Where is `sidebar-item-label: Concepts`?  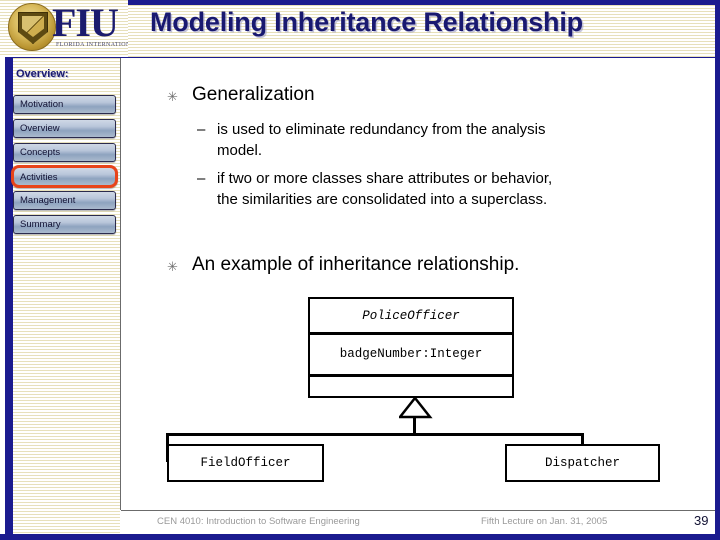
sidebar-item-label: Concepts is located at coordinates (40, 152).